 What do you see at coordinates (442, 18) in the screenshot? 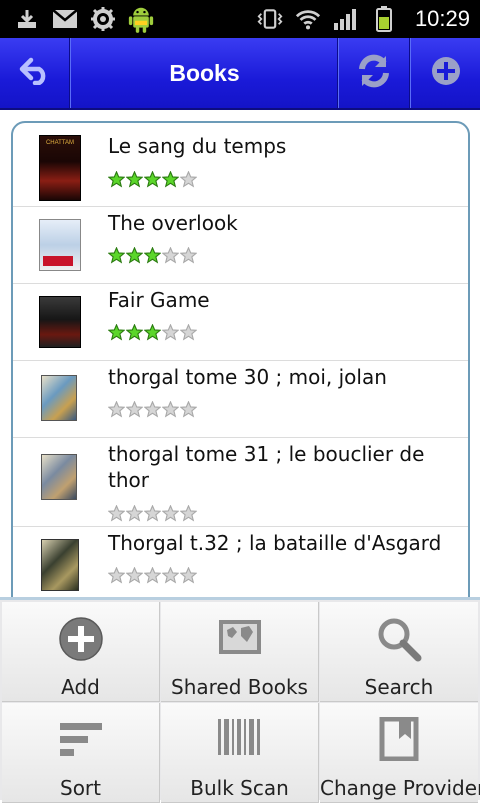
I see `clock: 10:29` at bounding box center [442, 18].